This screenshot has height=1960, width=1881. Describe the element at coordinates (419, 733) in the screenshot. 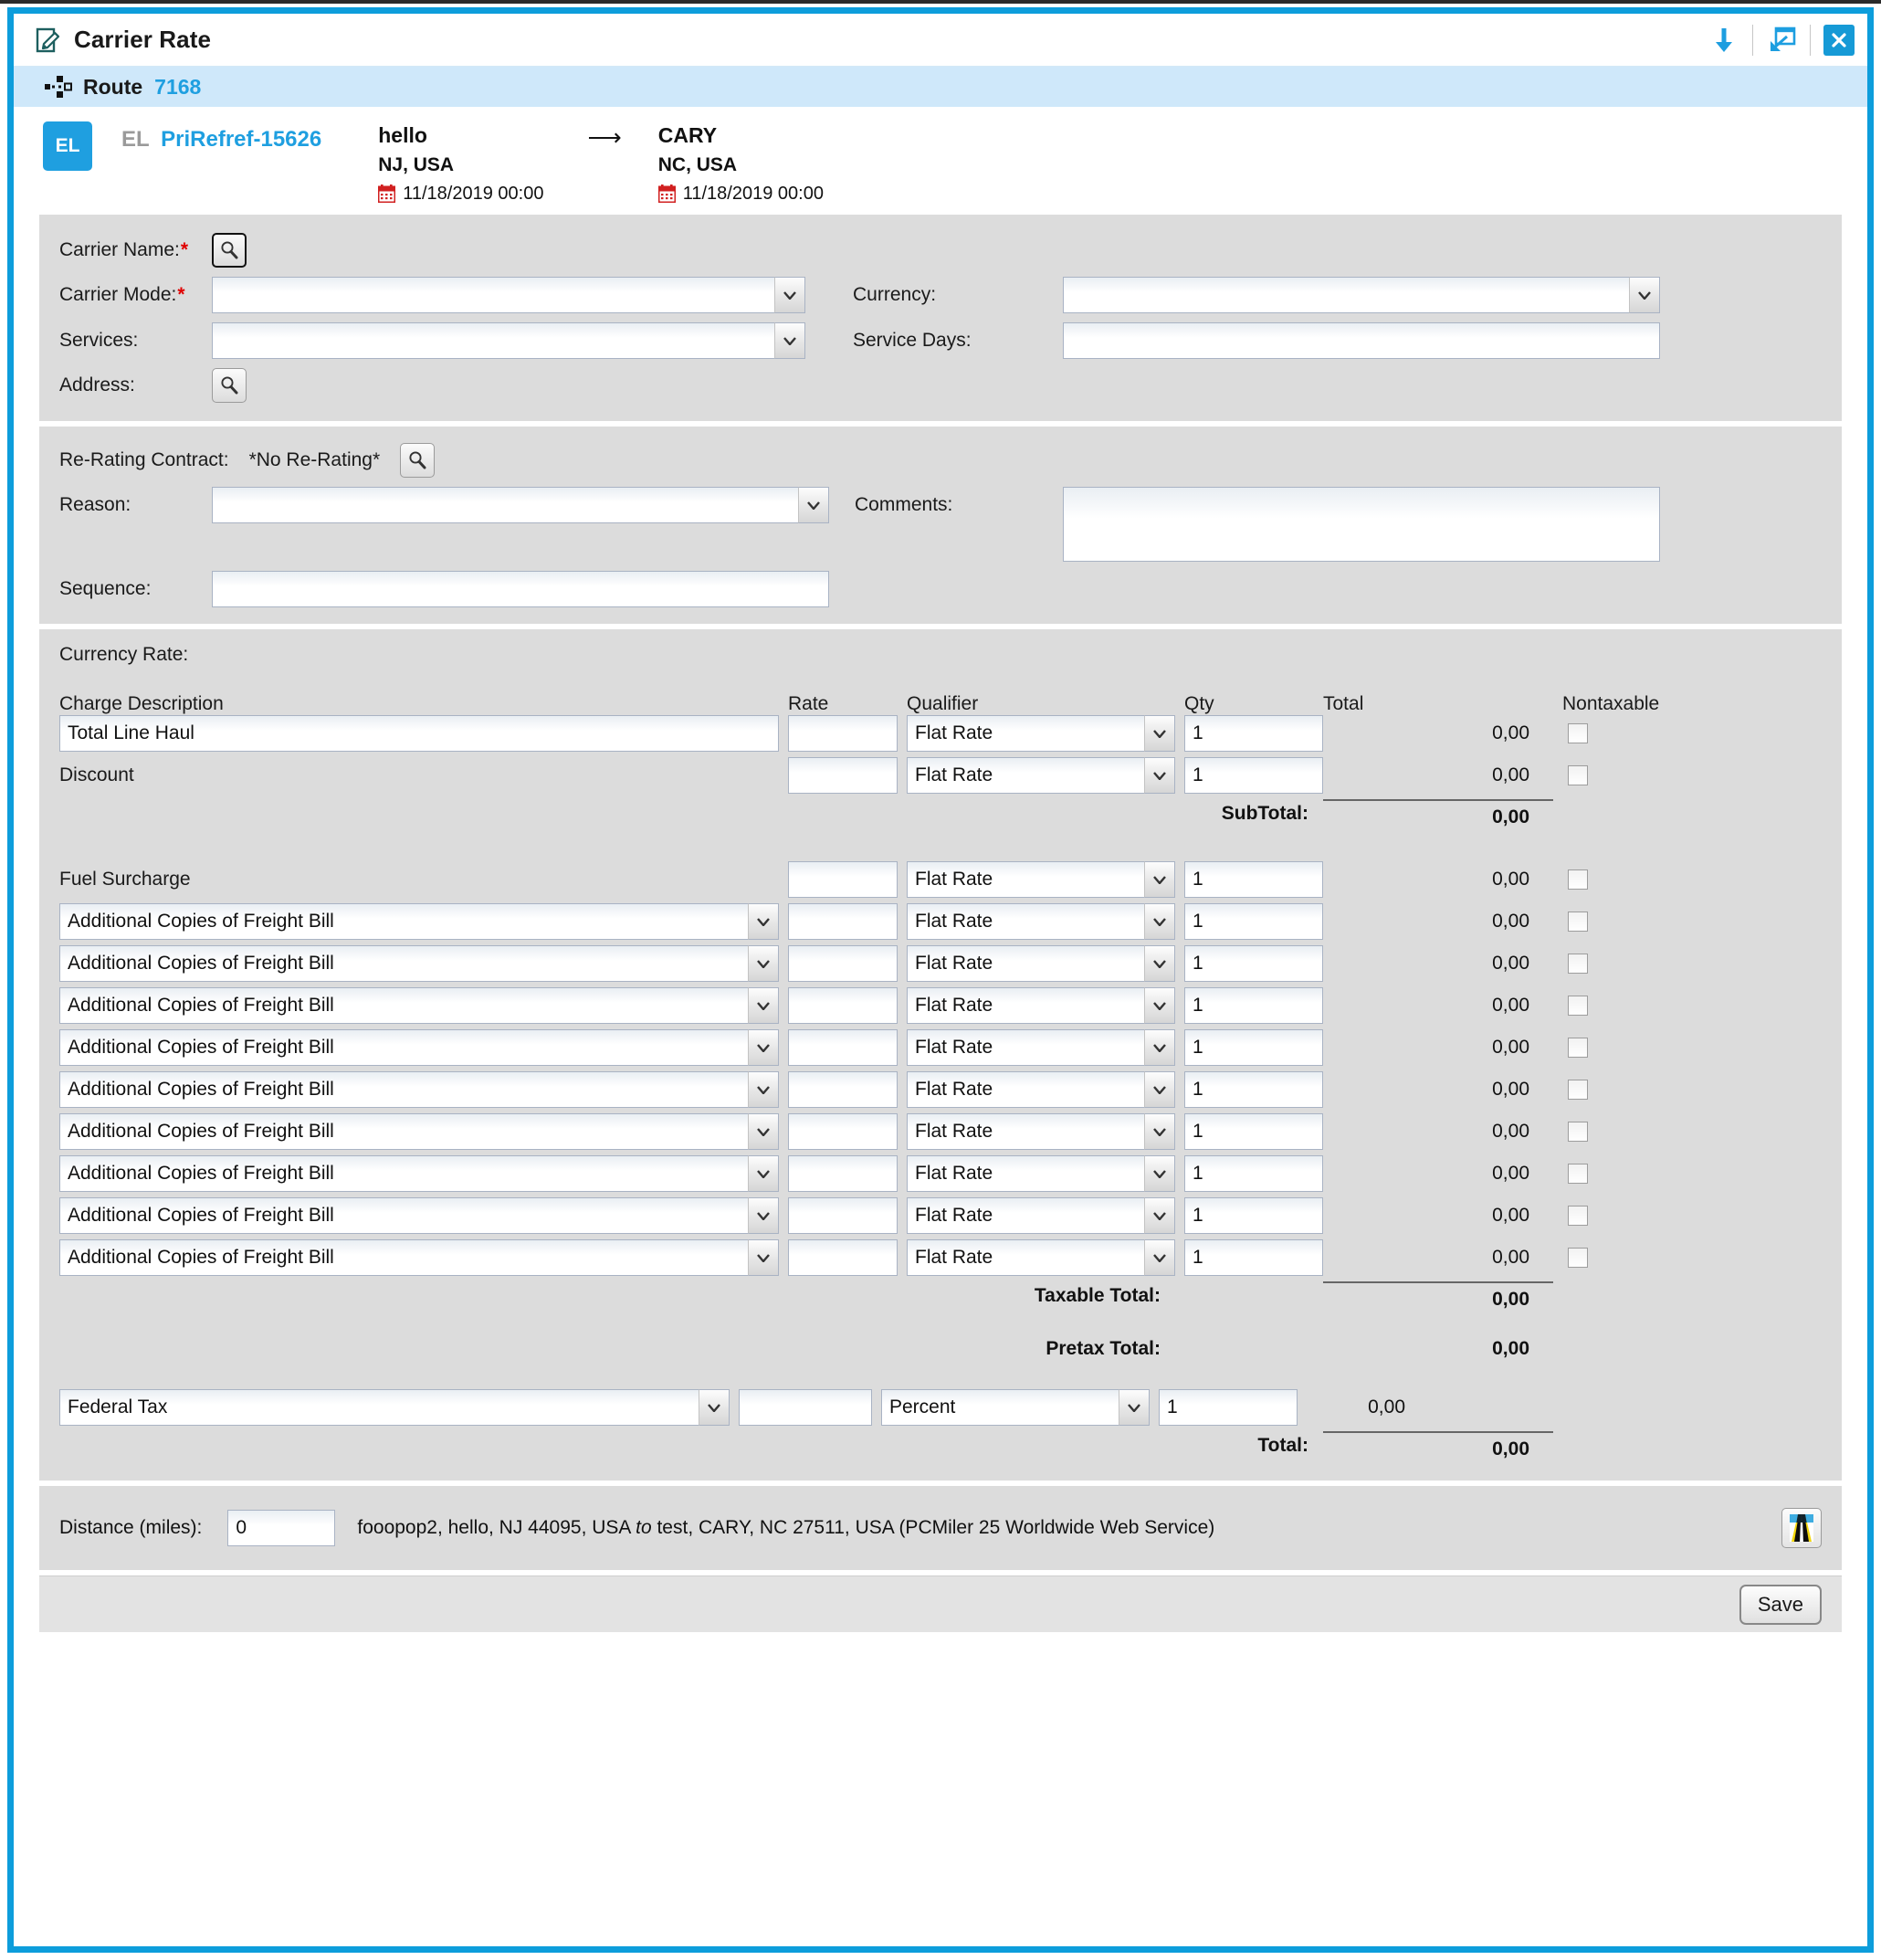

I see `charge-description-input: Total Line Haul` at that location.